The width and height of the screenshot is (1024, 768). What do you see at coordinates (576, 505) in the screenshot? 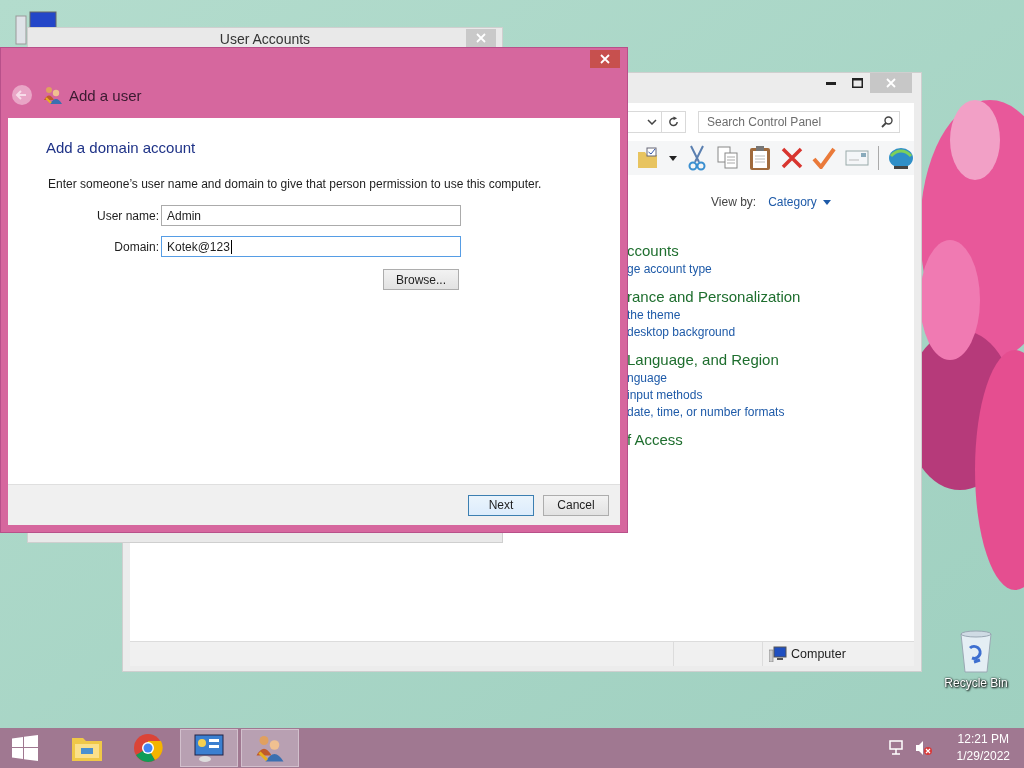
I see `dialog-button: Cancel` at bounding box center [576, 505].